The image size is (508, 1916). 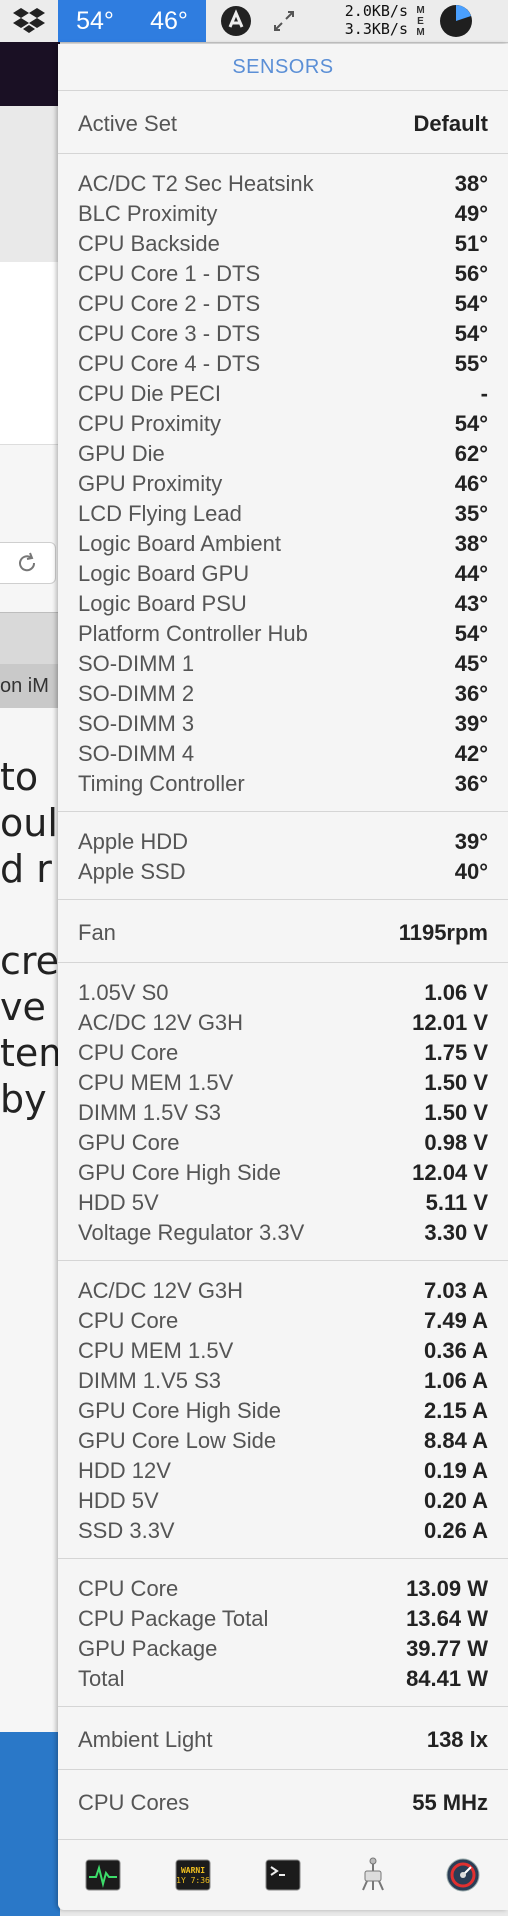 I want to click on row-value: 36°, so click(x=471, y=693).